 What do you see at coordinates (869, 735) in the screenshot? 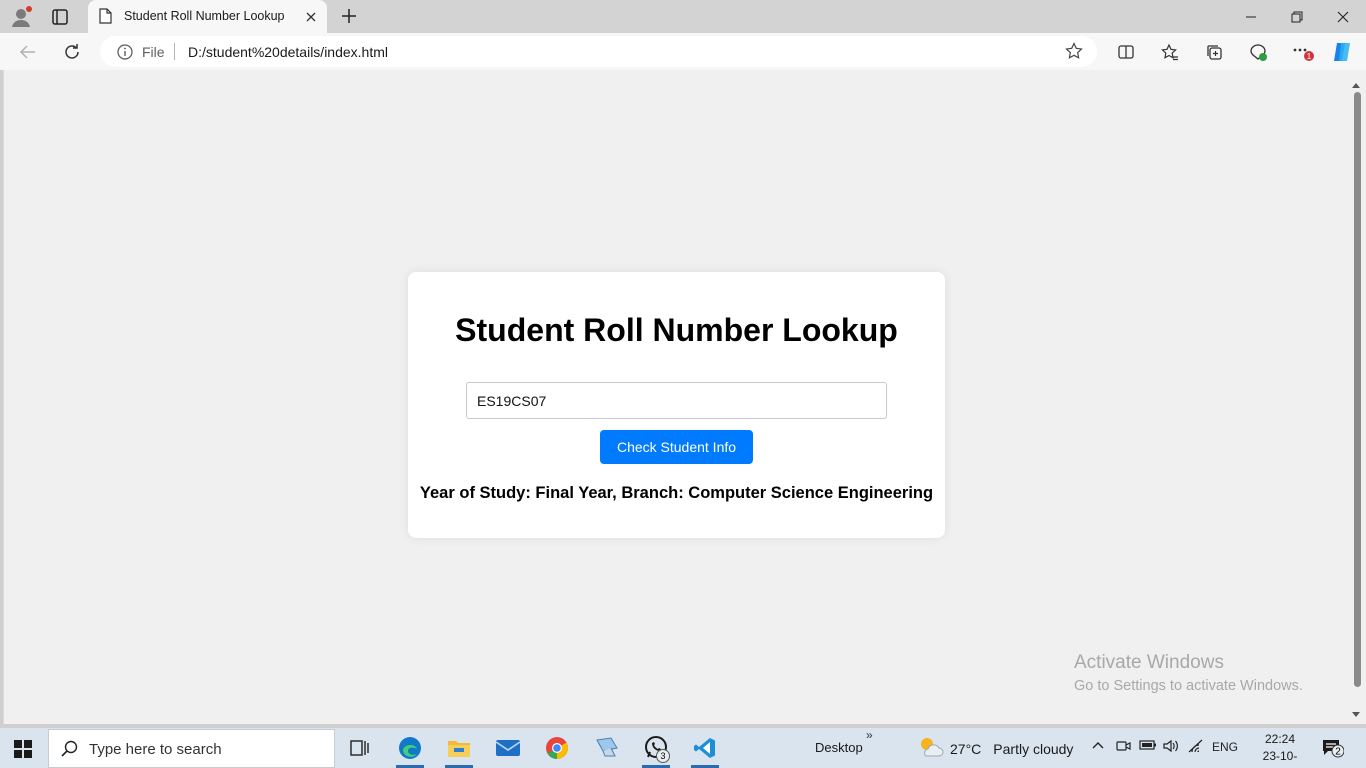
I see `desktop-toolbar-chevron: »` at bounding box center [869, 735].